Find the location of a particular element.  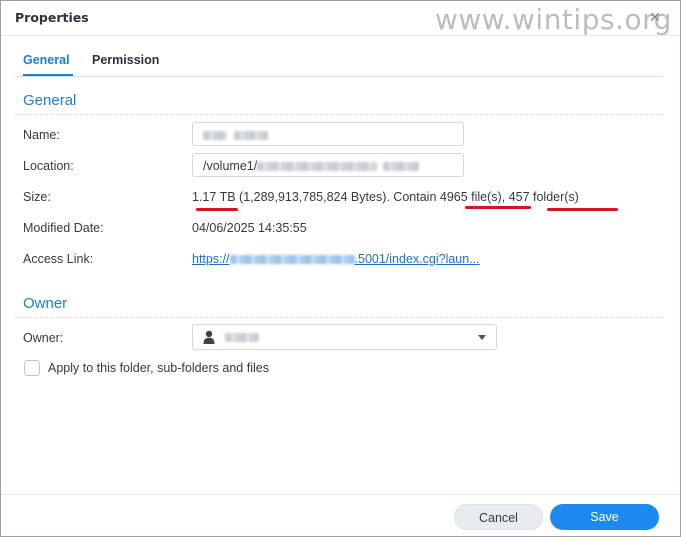

owner-section-title: Owner is located at coordinates (45, 303).